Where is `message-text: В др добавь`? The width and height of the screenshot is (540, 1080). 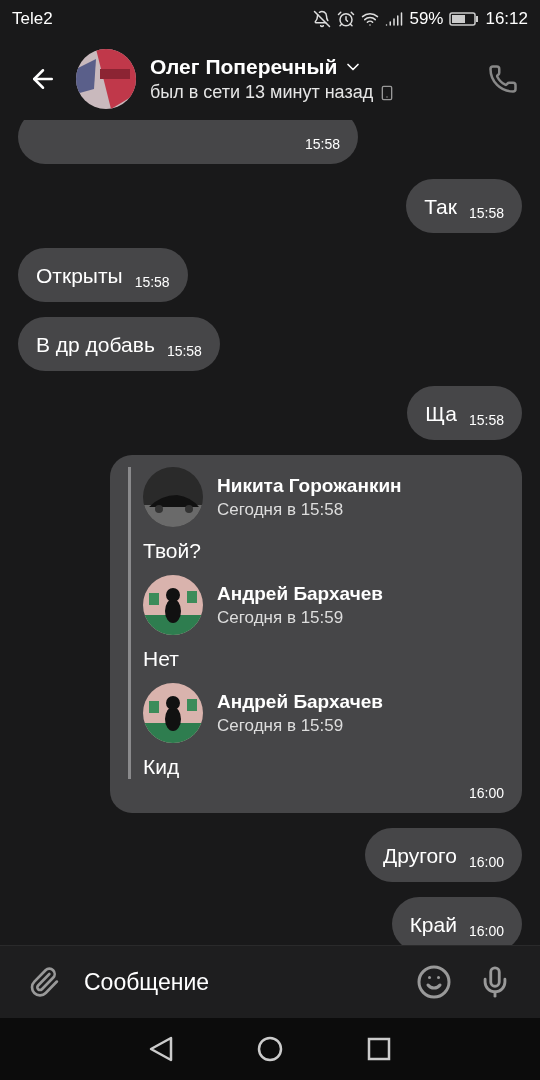
message-text: В др добавь is located at coordinates (95, 345).